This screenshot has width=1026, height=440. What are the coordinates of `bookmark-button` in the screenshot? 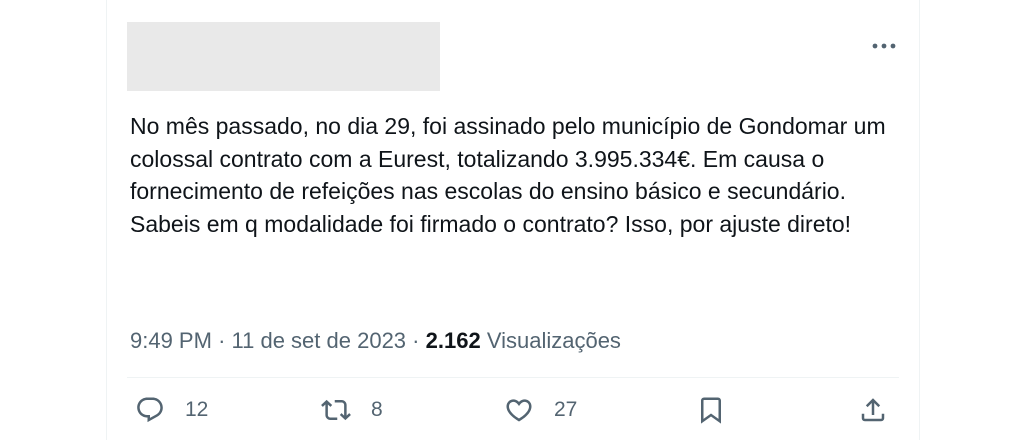 It's located at (711, 410).